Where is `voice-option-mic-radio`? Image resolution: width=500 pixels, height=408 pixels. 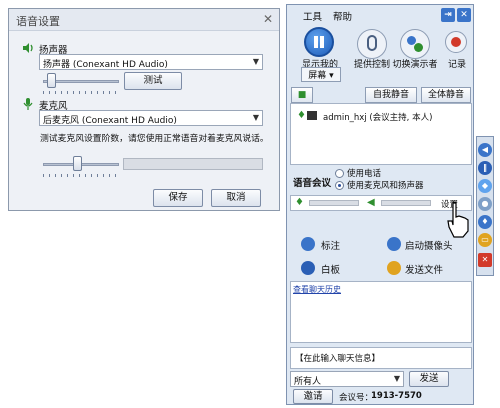
voice-option-mic-radio is located at coordinates (339, 185).